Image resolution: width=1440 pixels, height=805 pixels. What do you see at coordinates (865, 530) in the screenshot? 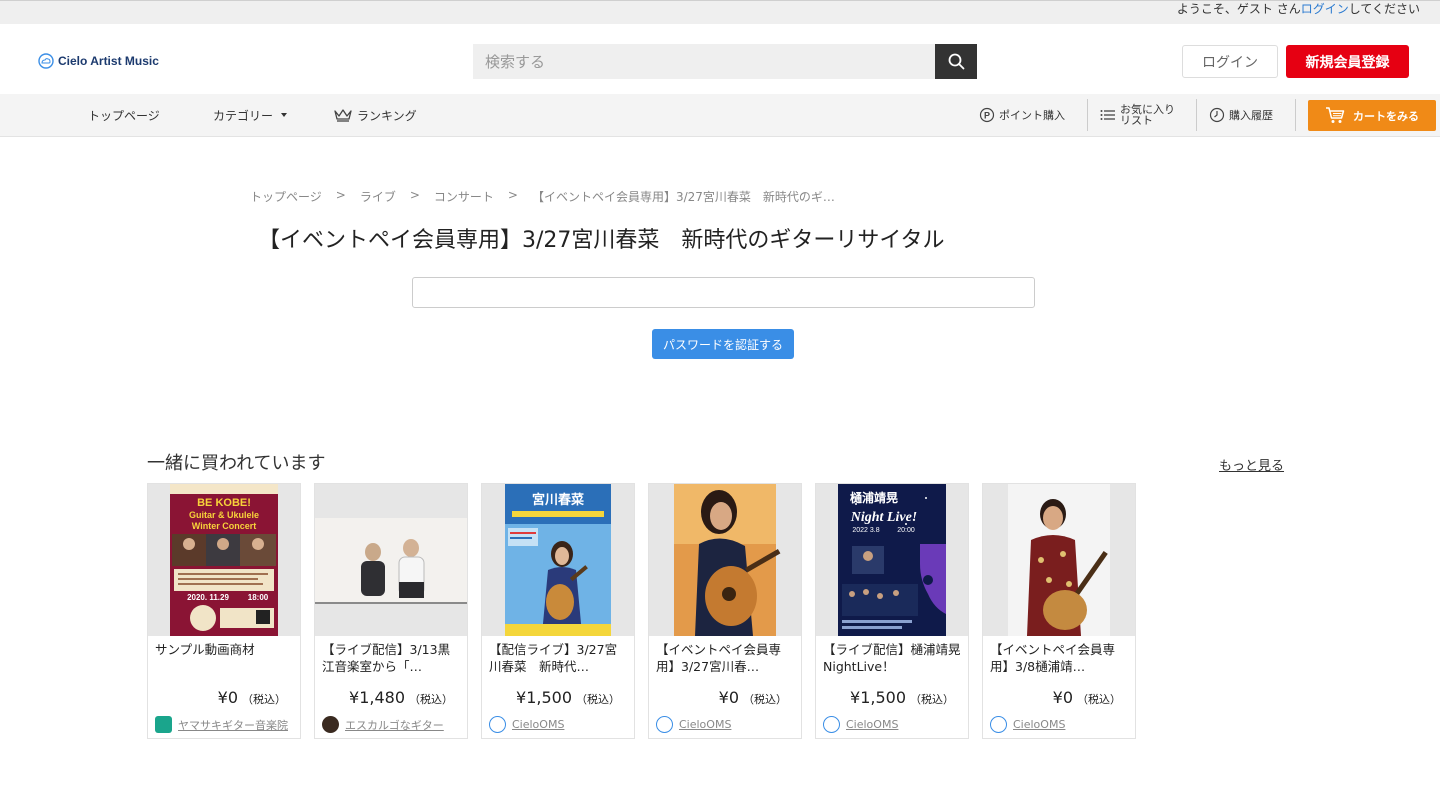
I see `poster-text: 2022 3.8` at bounding box center [865, 530].